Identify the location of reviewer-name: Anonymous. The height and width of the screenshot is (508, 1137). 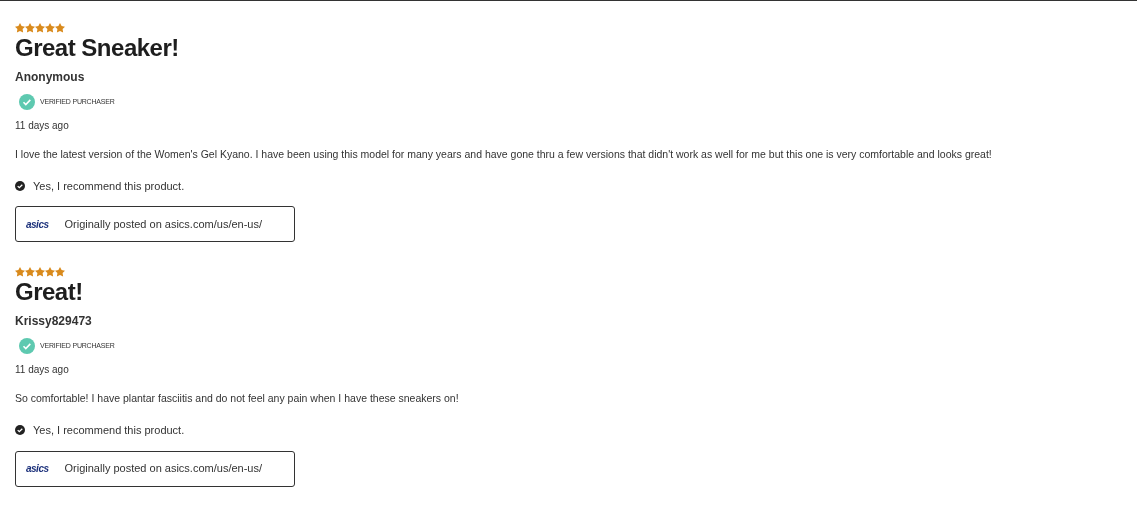
(50, 77).